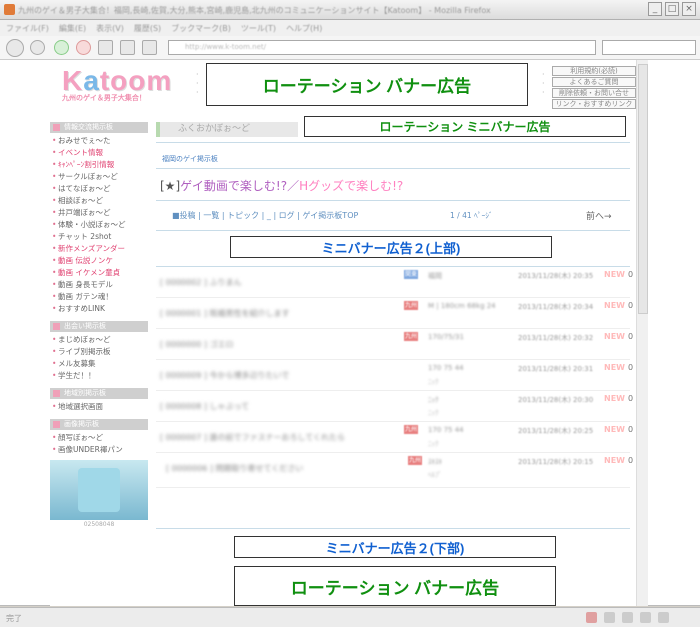 This screenshot has height=627, width=700. I want to click on sidebar-item: イベント情報, so click(99, 153).